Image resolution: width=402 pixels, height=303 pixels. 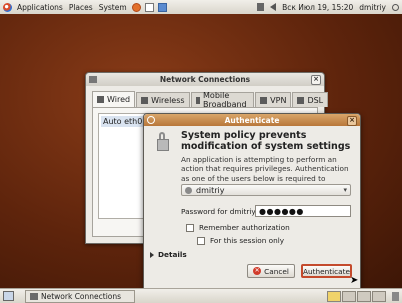 What do you see at coordinates (395, 7) in the screenshot?
I see `power-icon` at bounding box center [395, 7].